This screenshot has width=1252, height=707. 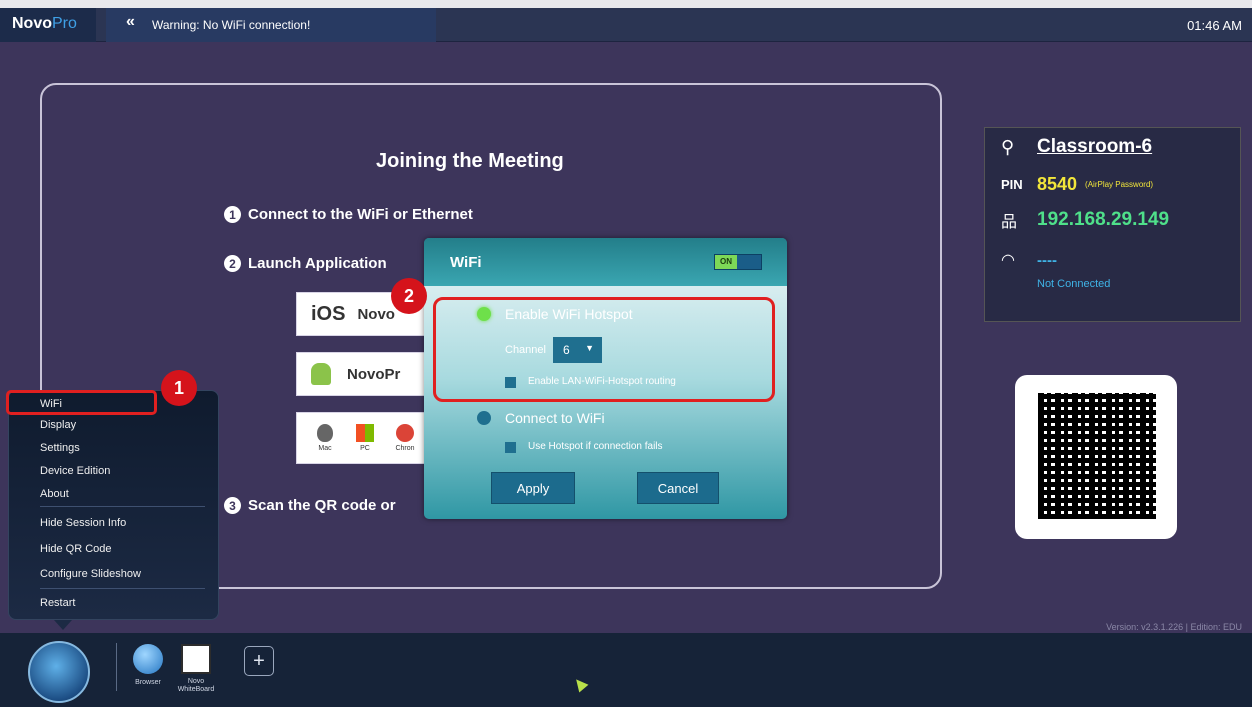 What do you see at coordinates (58, 425) in the screenshot?
I see `menu-item-display: Display` at bounding box center [58, 425].